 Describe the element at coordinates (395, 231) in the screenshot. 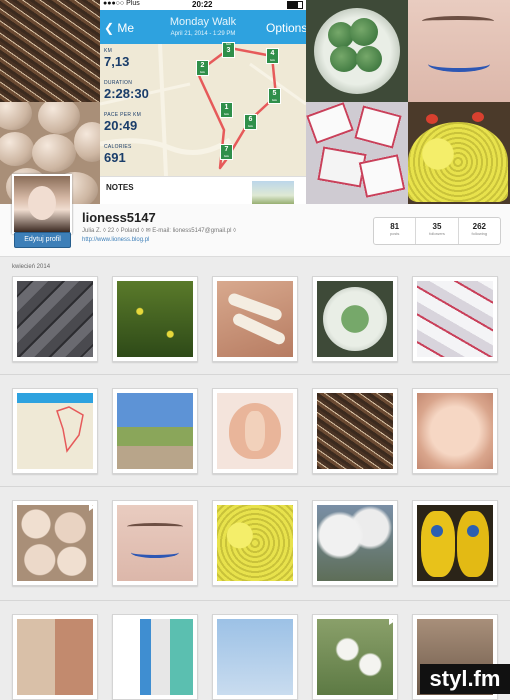

I see `stat-posts: 81 posts` at that location.